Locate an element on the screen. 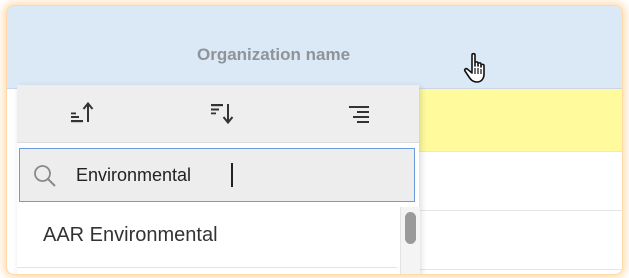  hand-cursor-icon is located at coordinates (474, 67).